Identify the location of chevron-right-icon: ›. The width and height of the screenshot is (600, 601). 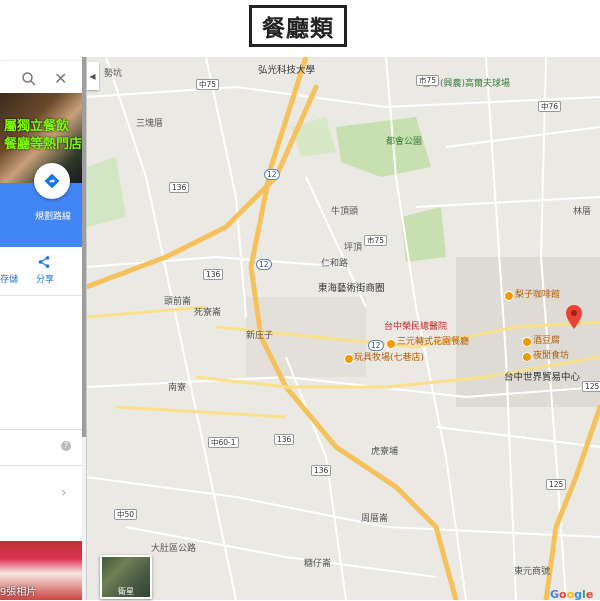
(64, 493).